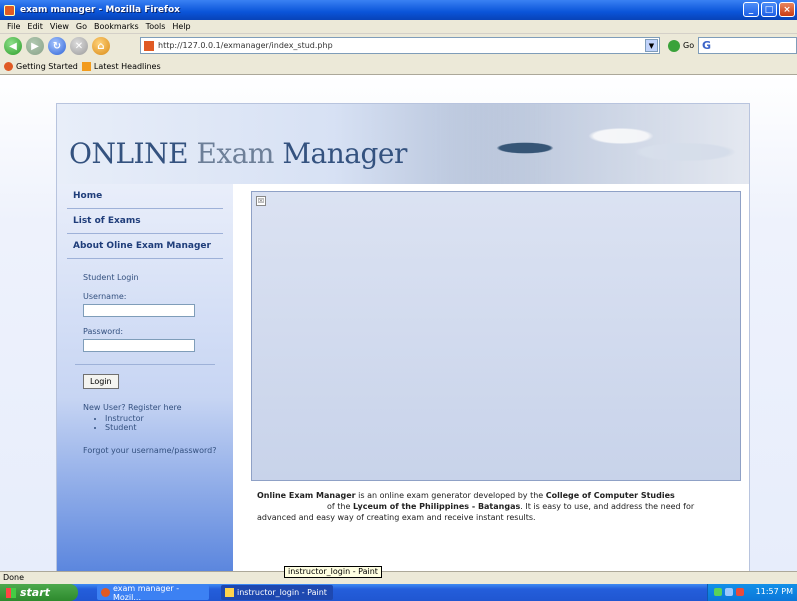  What do you see at coordinates (105, 296) in the screenshot?
I see `username-label: Username:` at bounding box center [105, 296].